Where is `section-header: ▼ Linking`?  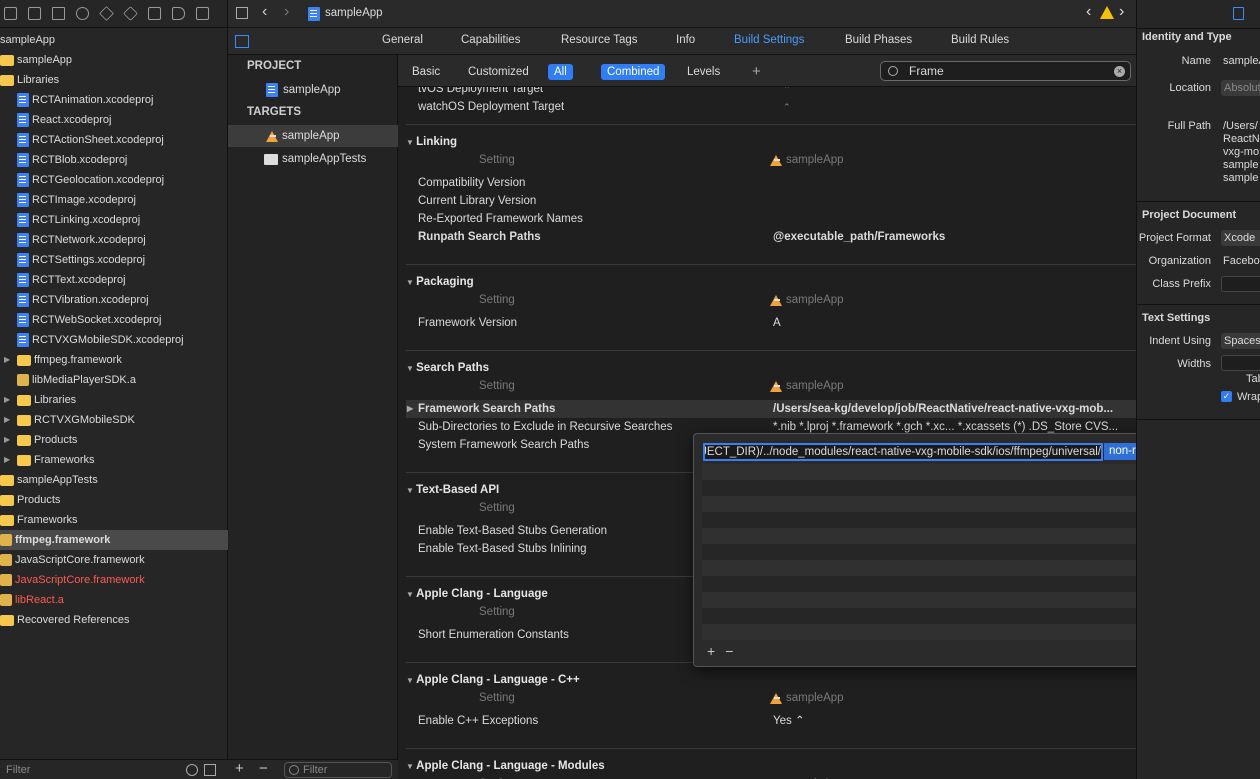 section-header: ▼ Linking is located at coordinates (771, 142).